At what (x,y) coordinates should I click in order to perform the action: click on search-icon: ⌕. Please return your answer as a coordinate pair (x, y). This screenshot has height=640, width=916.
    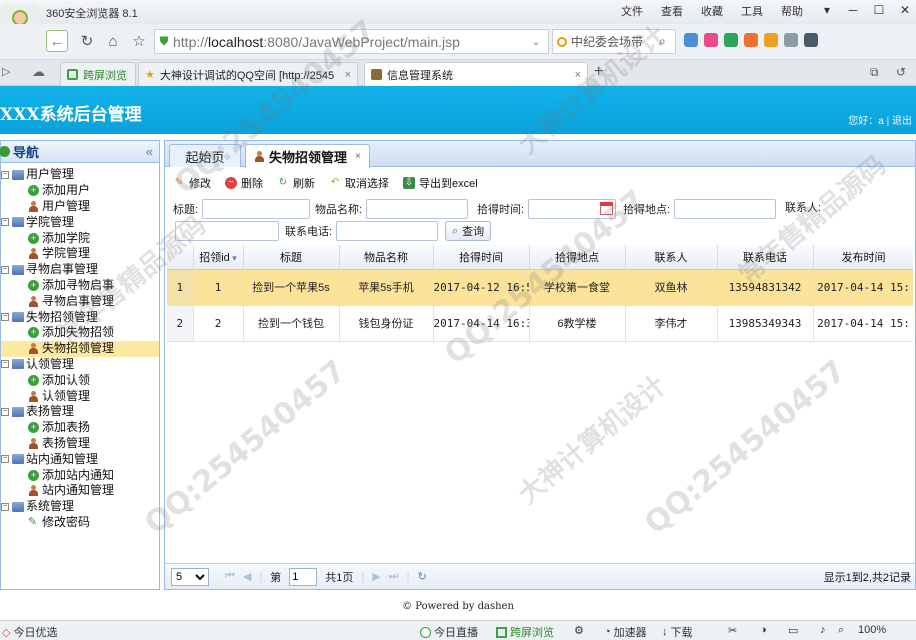
    Looking at the image, I should click on (662, 41).